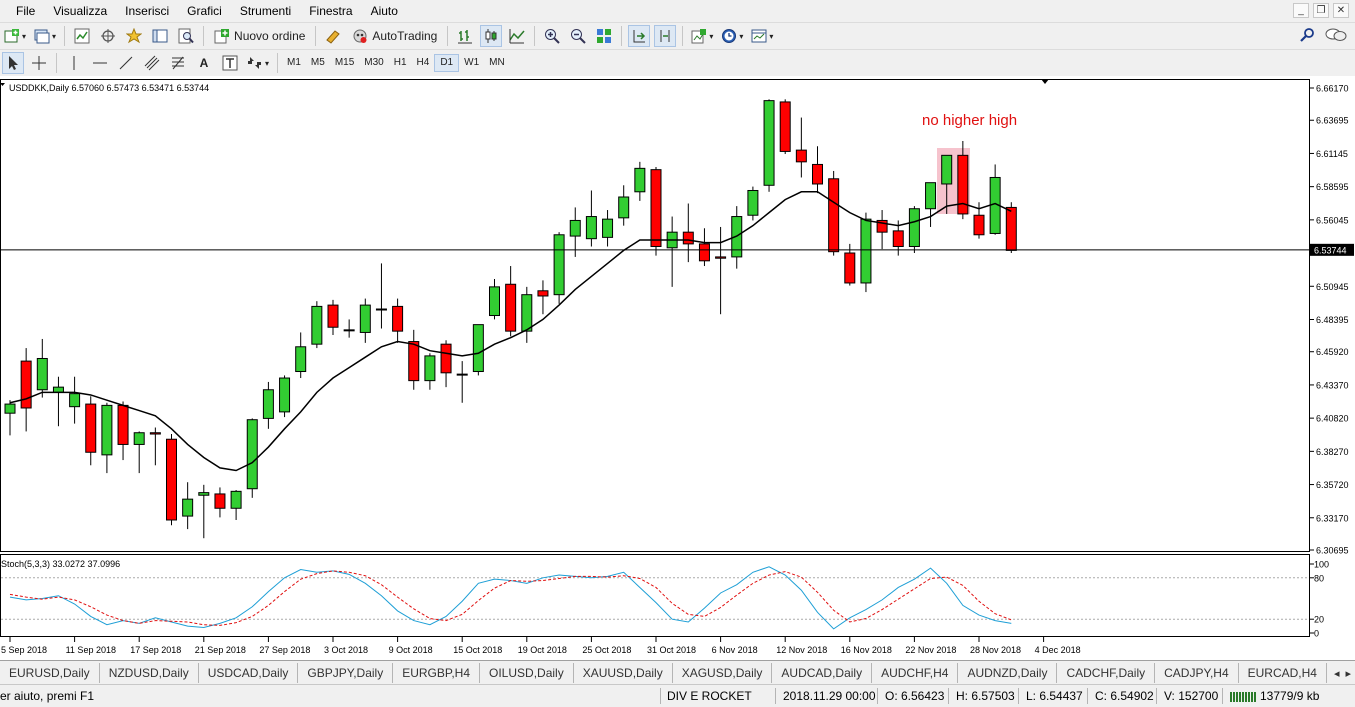 This screenshot has height=707, width=1355. What do you see at coordinates (100, 63) in the screenshot?
I see `horizontal-line-tool` at bounding box center [100, 63].